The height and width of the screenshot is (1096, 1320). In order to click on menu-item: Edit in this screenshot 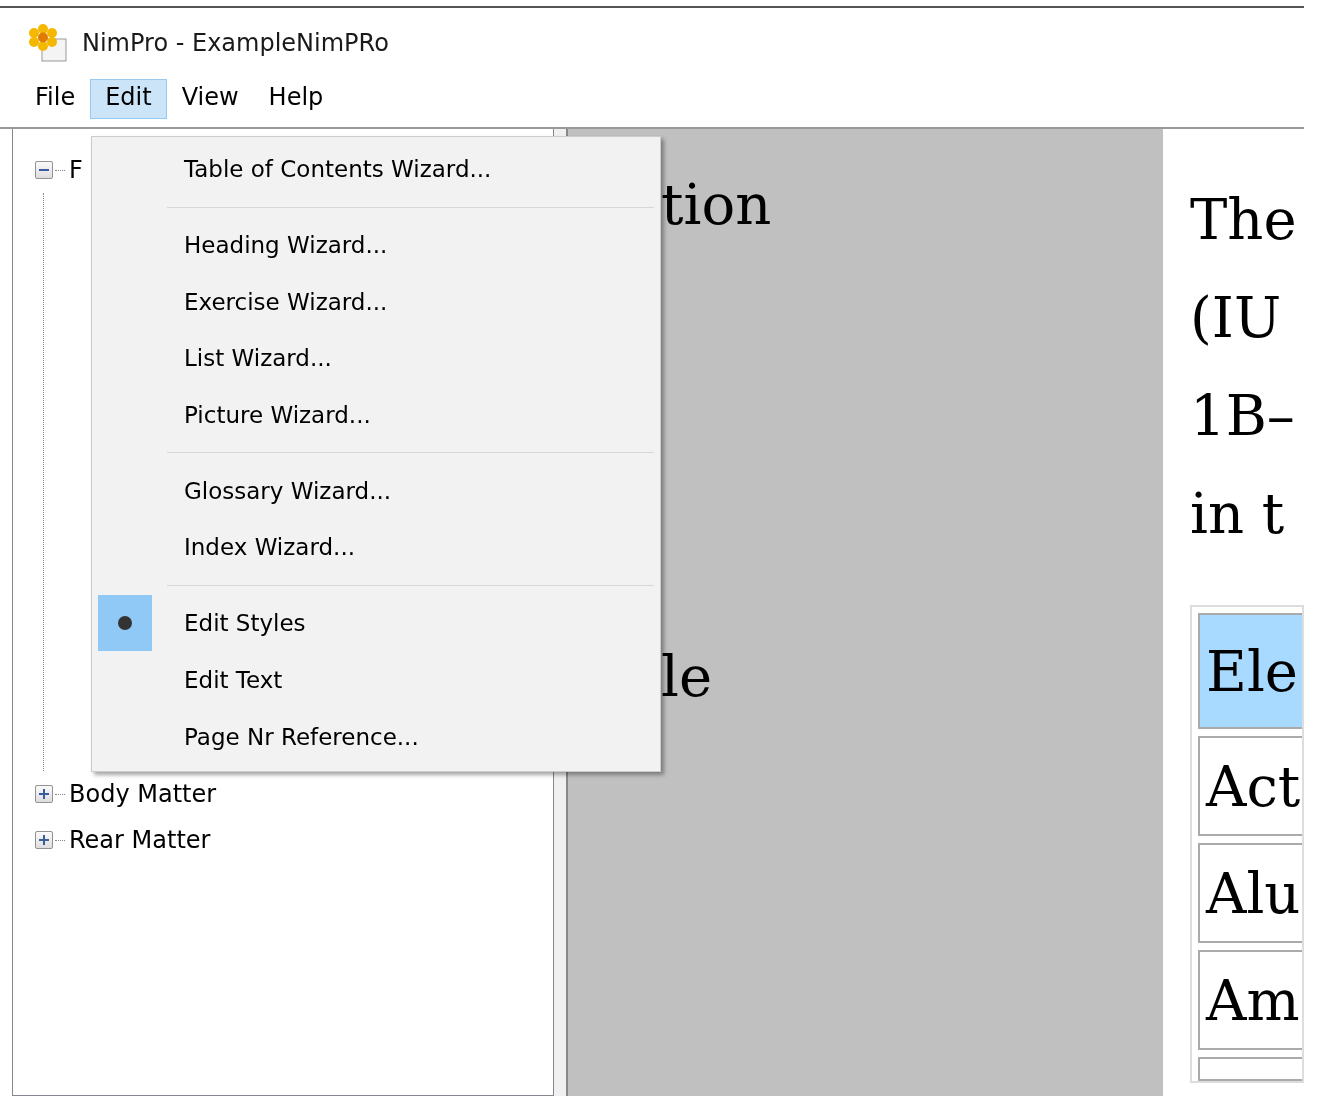, I will do `click(128, 99)`.